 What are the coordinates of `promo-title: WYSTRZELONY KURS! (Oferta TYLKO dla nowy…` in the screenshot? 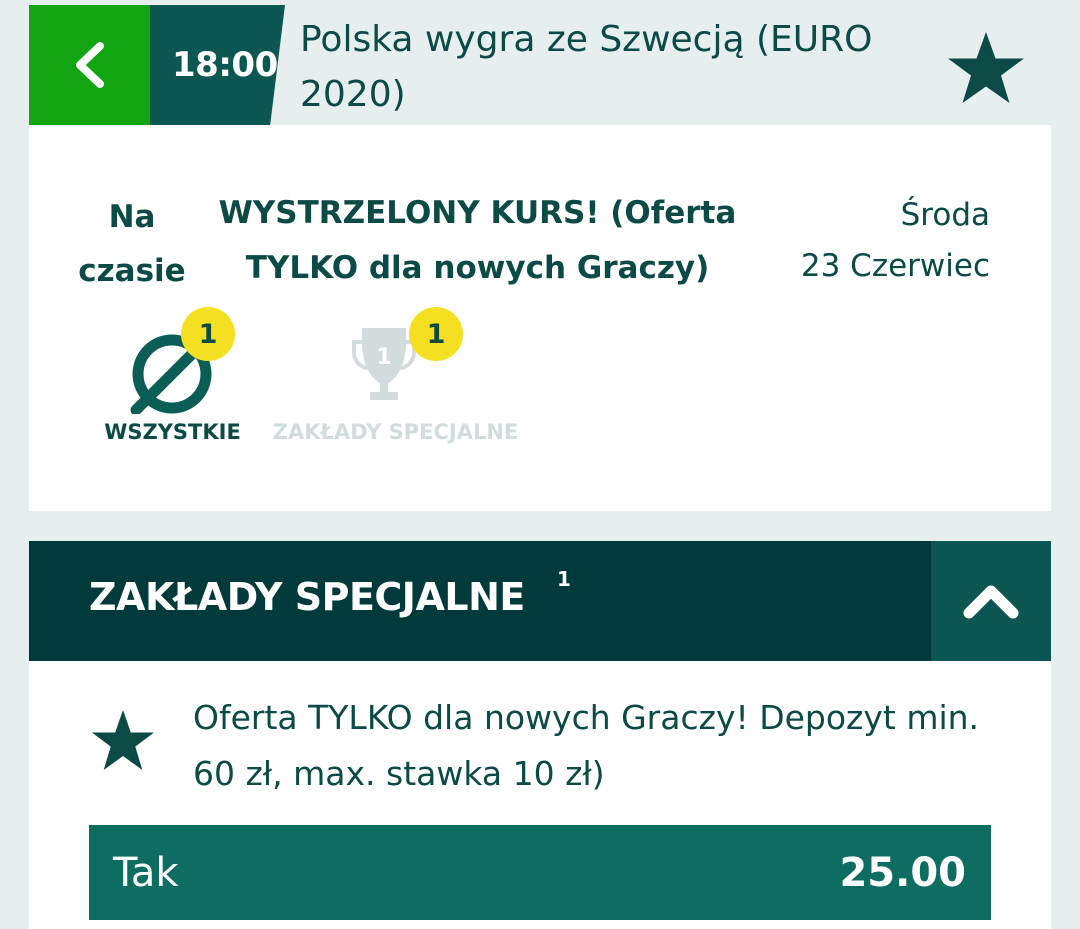 It's located at (477, 241).